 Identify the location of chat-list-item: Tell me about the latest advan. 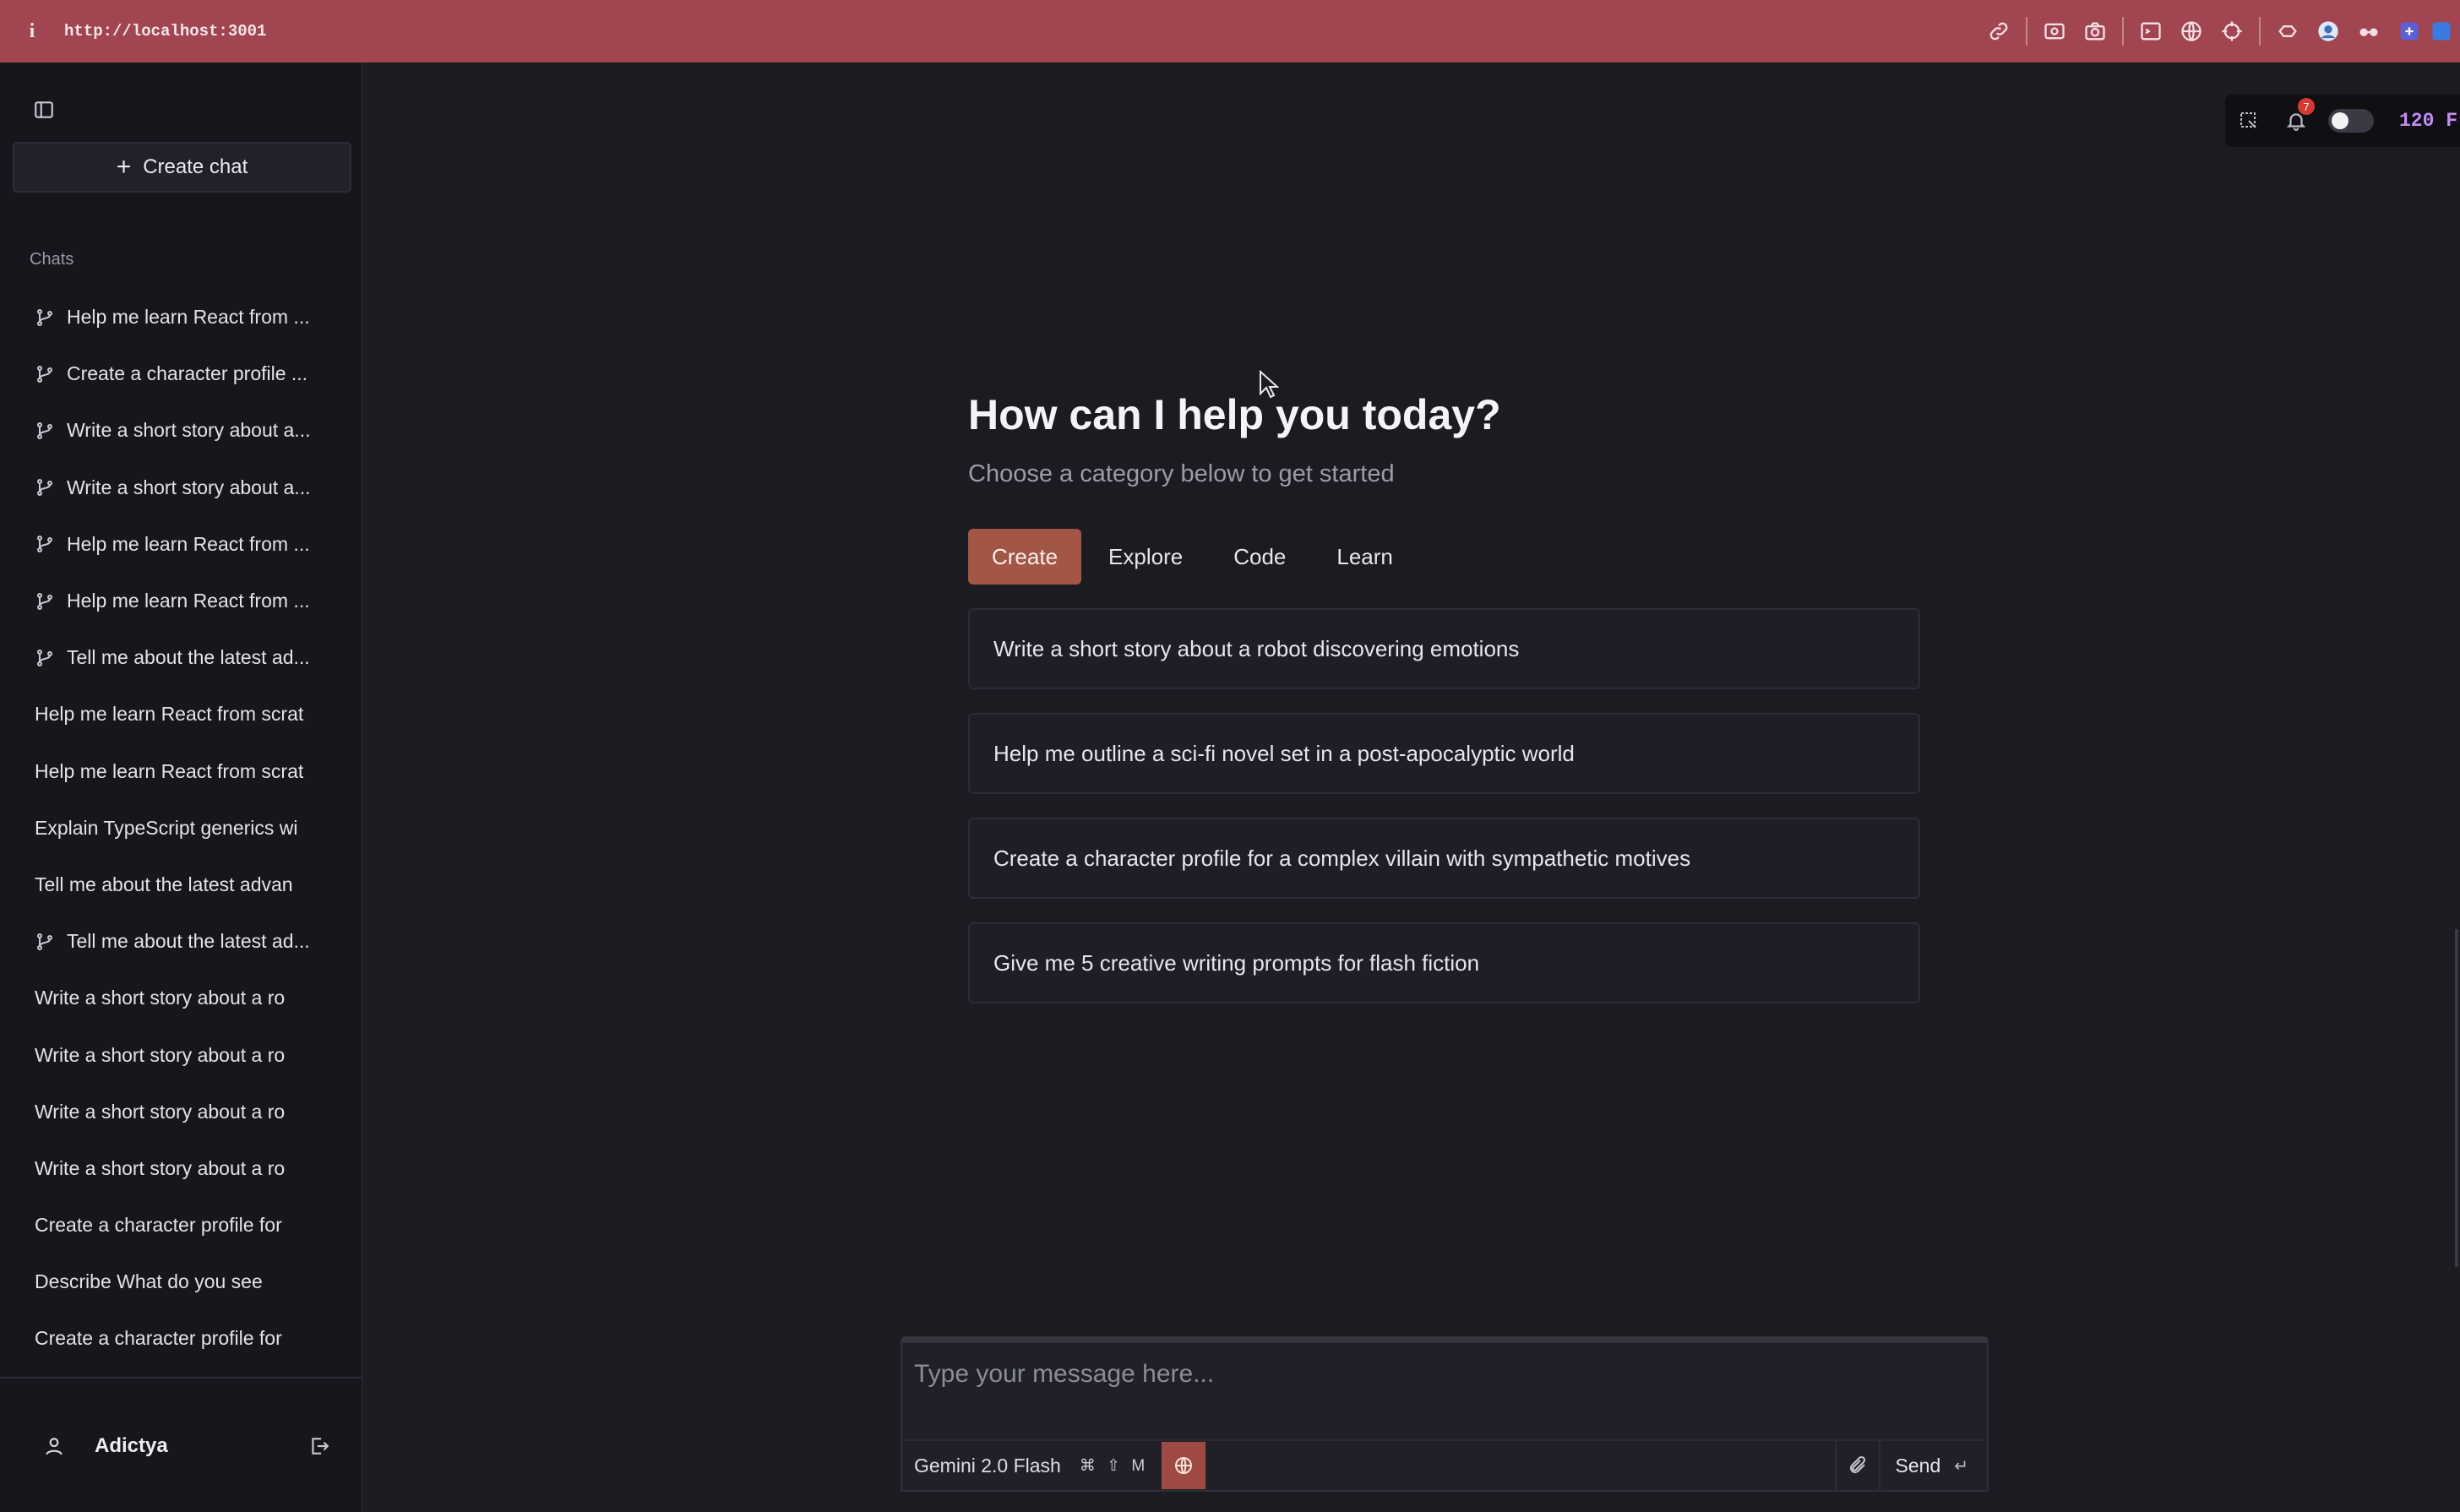
(184, 885).